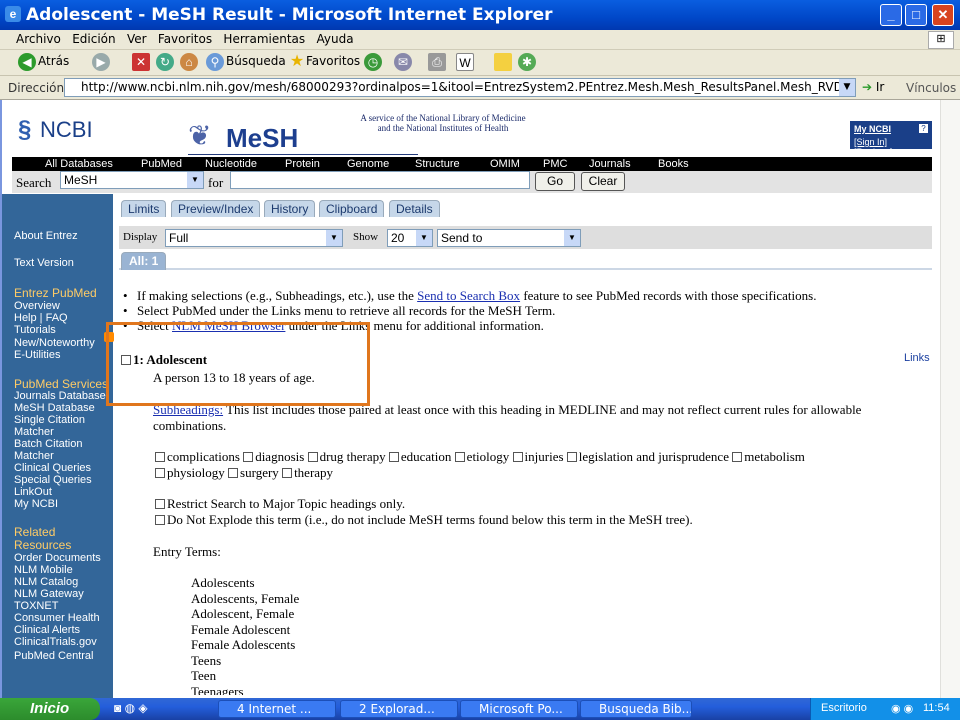 This screenshot has height=720, width=960. What do you see at coordinates (47, 630) in the screenshot?
I see `sidebar-link: Clinical Alerts` at bounding box center [47, 630].